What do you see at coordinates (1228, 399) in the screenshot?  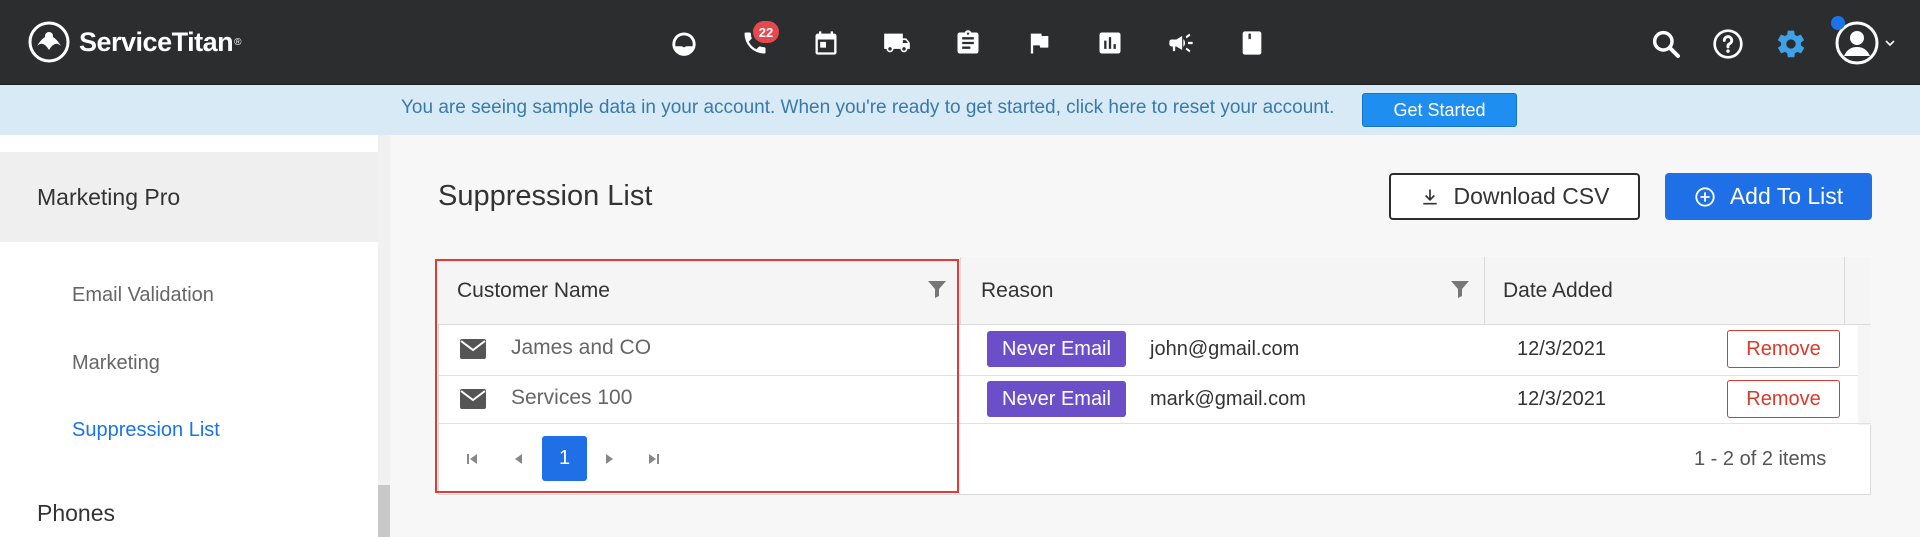 I see `email-address: mark@gmail.com` at bounding box center [1228, 399].